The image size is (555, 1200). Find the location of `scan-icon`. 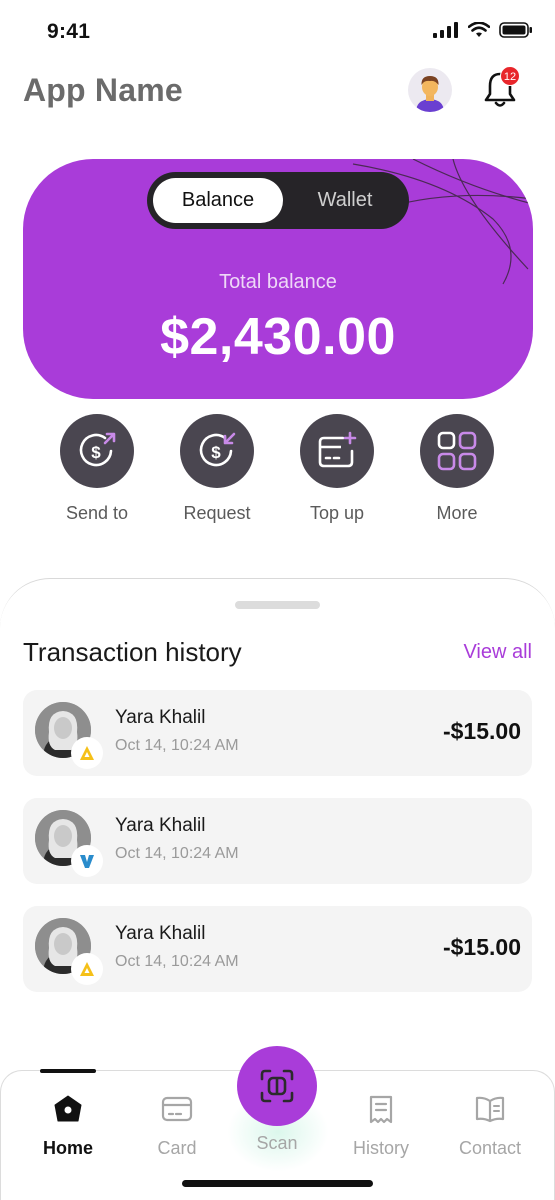

scan-icon is located at coordinates (277, 1086).